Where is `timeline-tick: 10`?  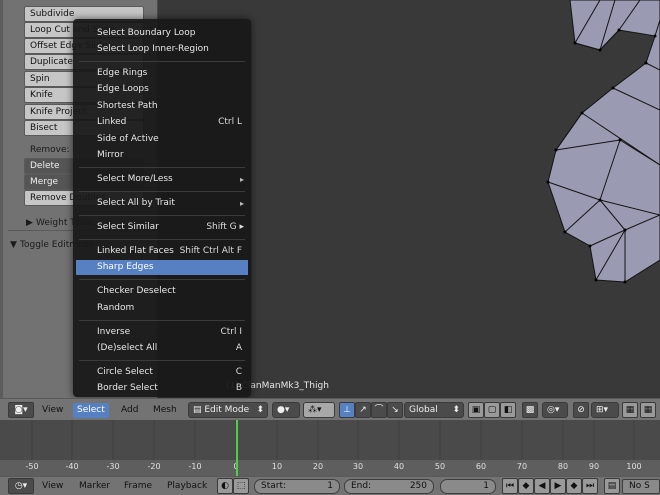
timeline-tick: 10 is located at coordinates (277, 466).